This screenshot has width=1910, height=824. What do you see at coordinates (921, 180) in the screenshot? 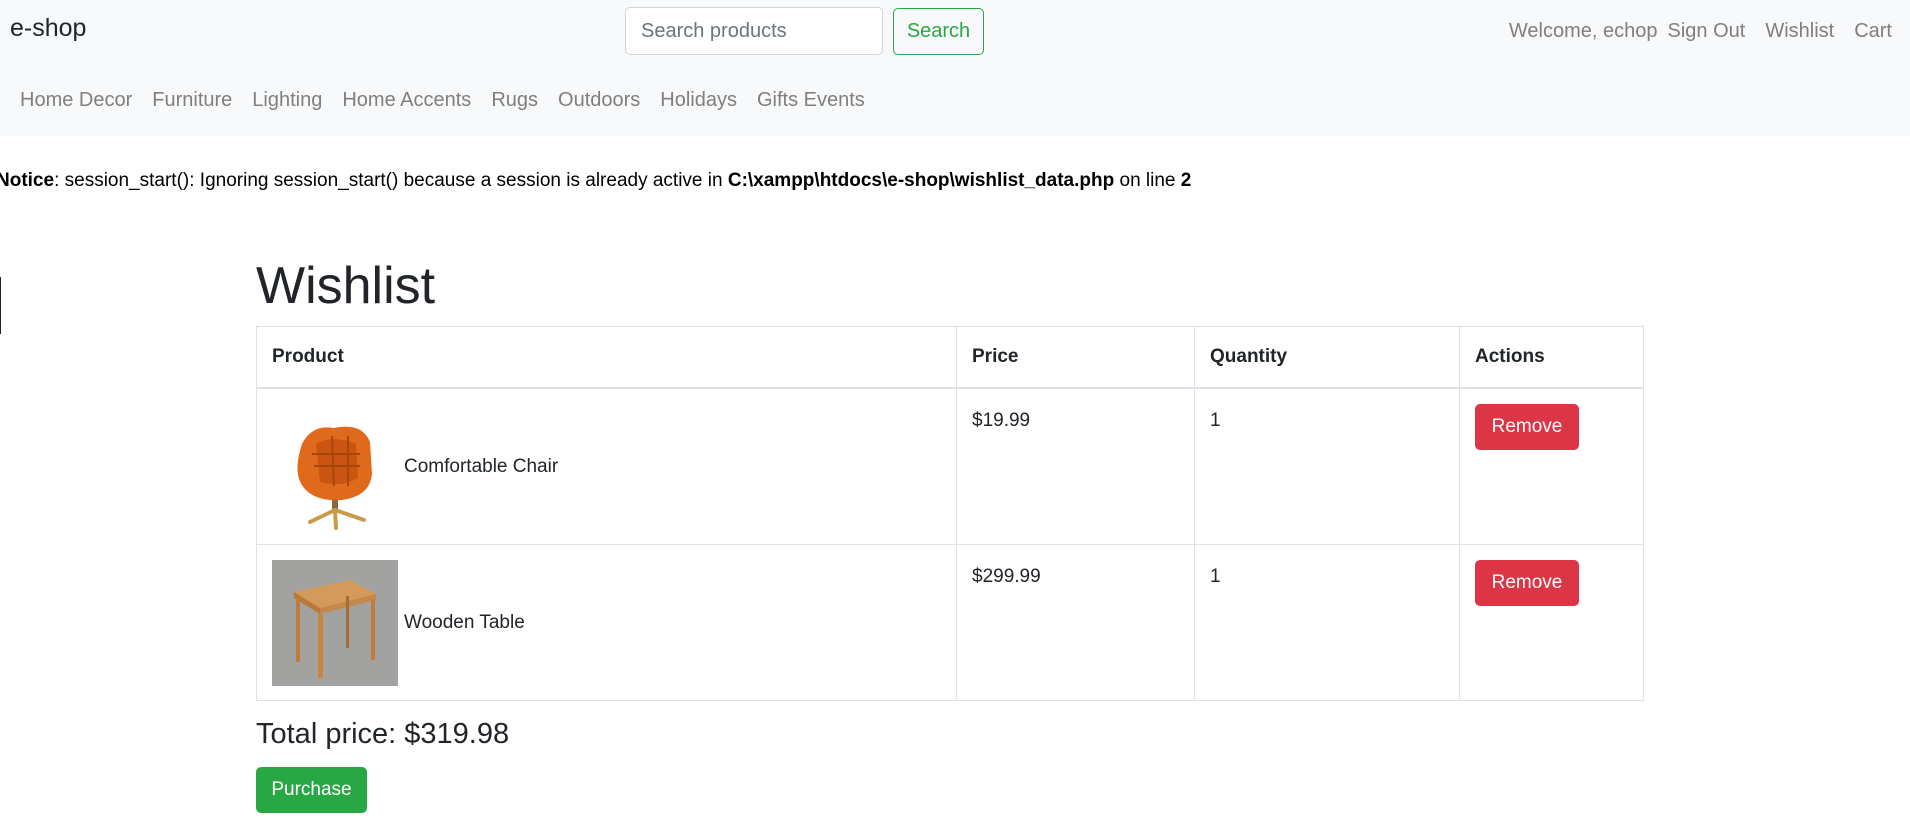
I see `notice-path: C:\xampp\htdocs\e-shop\wishlist_data.php` at bounding box center [921, 180].